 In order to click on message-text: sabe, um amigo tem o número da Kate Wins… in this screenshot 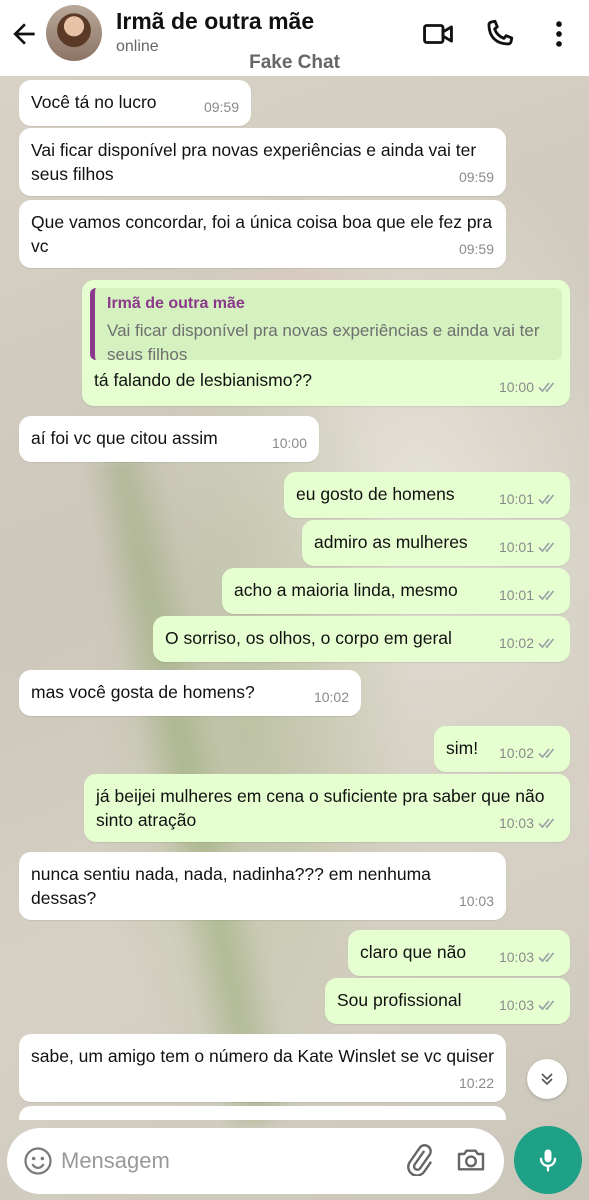, I will do `click(262, 1056)`.